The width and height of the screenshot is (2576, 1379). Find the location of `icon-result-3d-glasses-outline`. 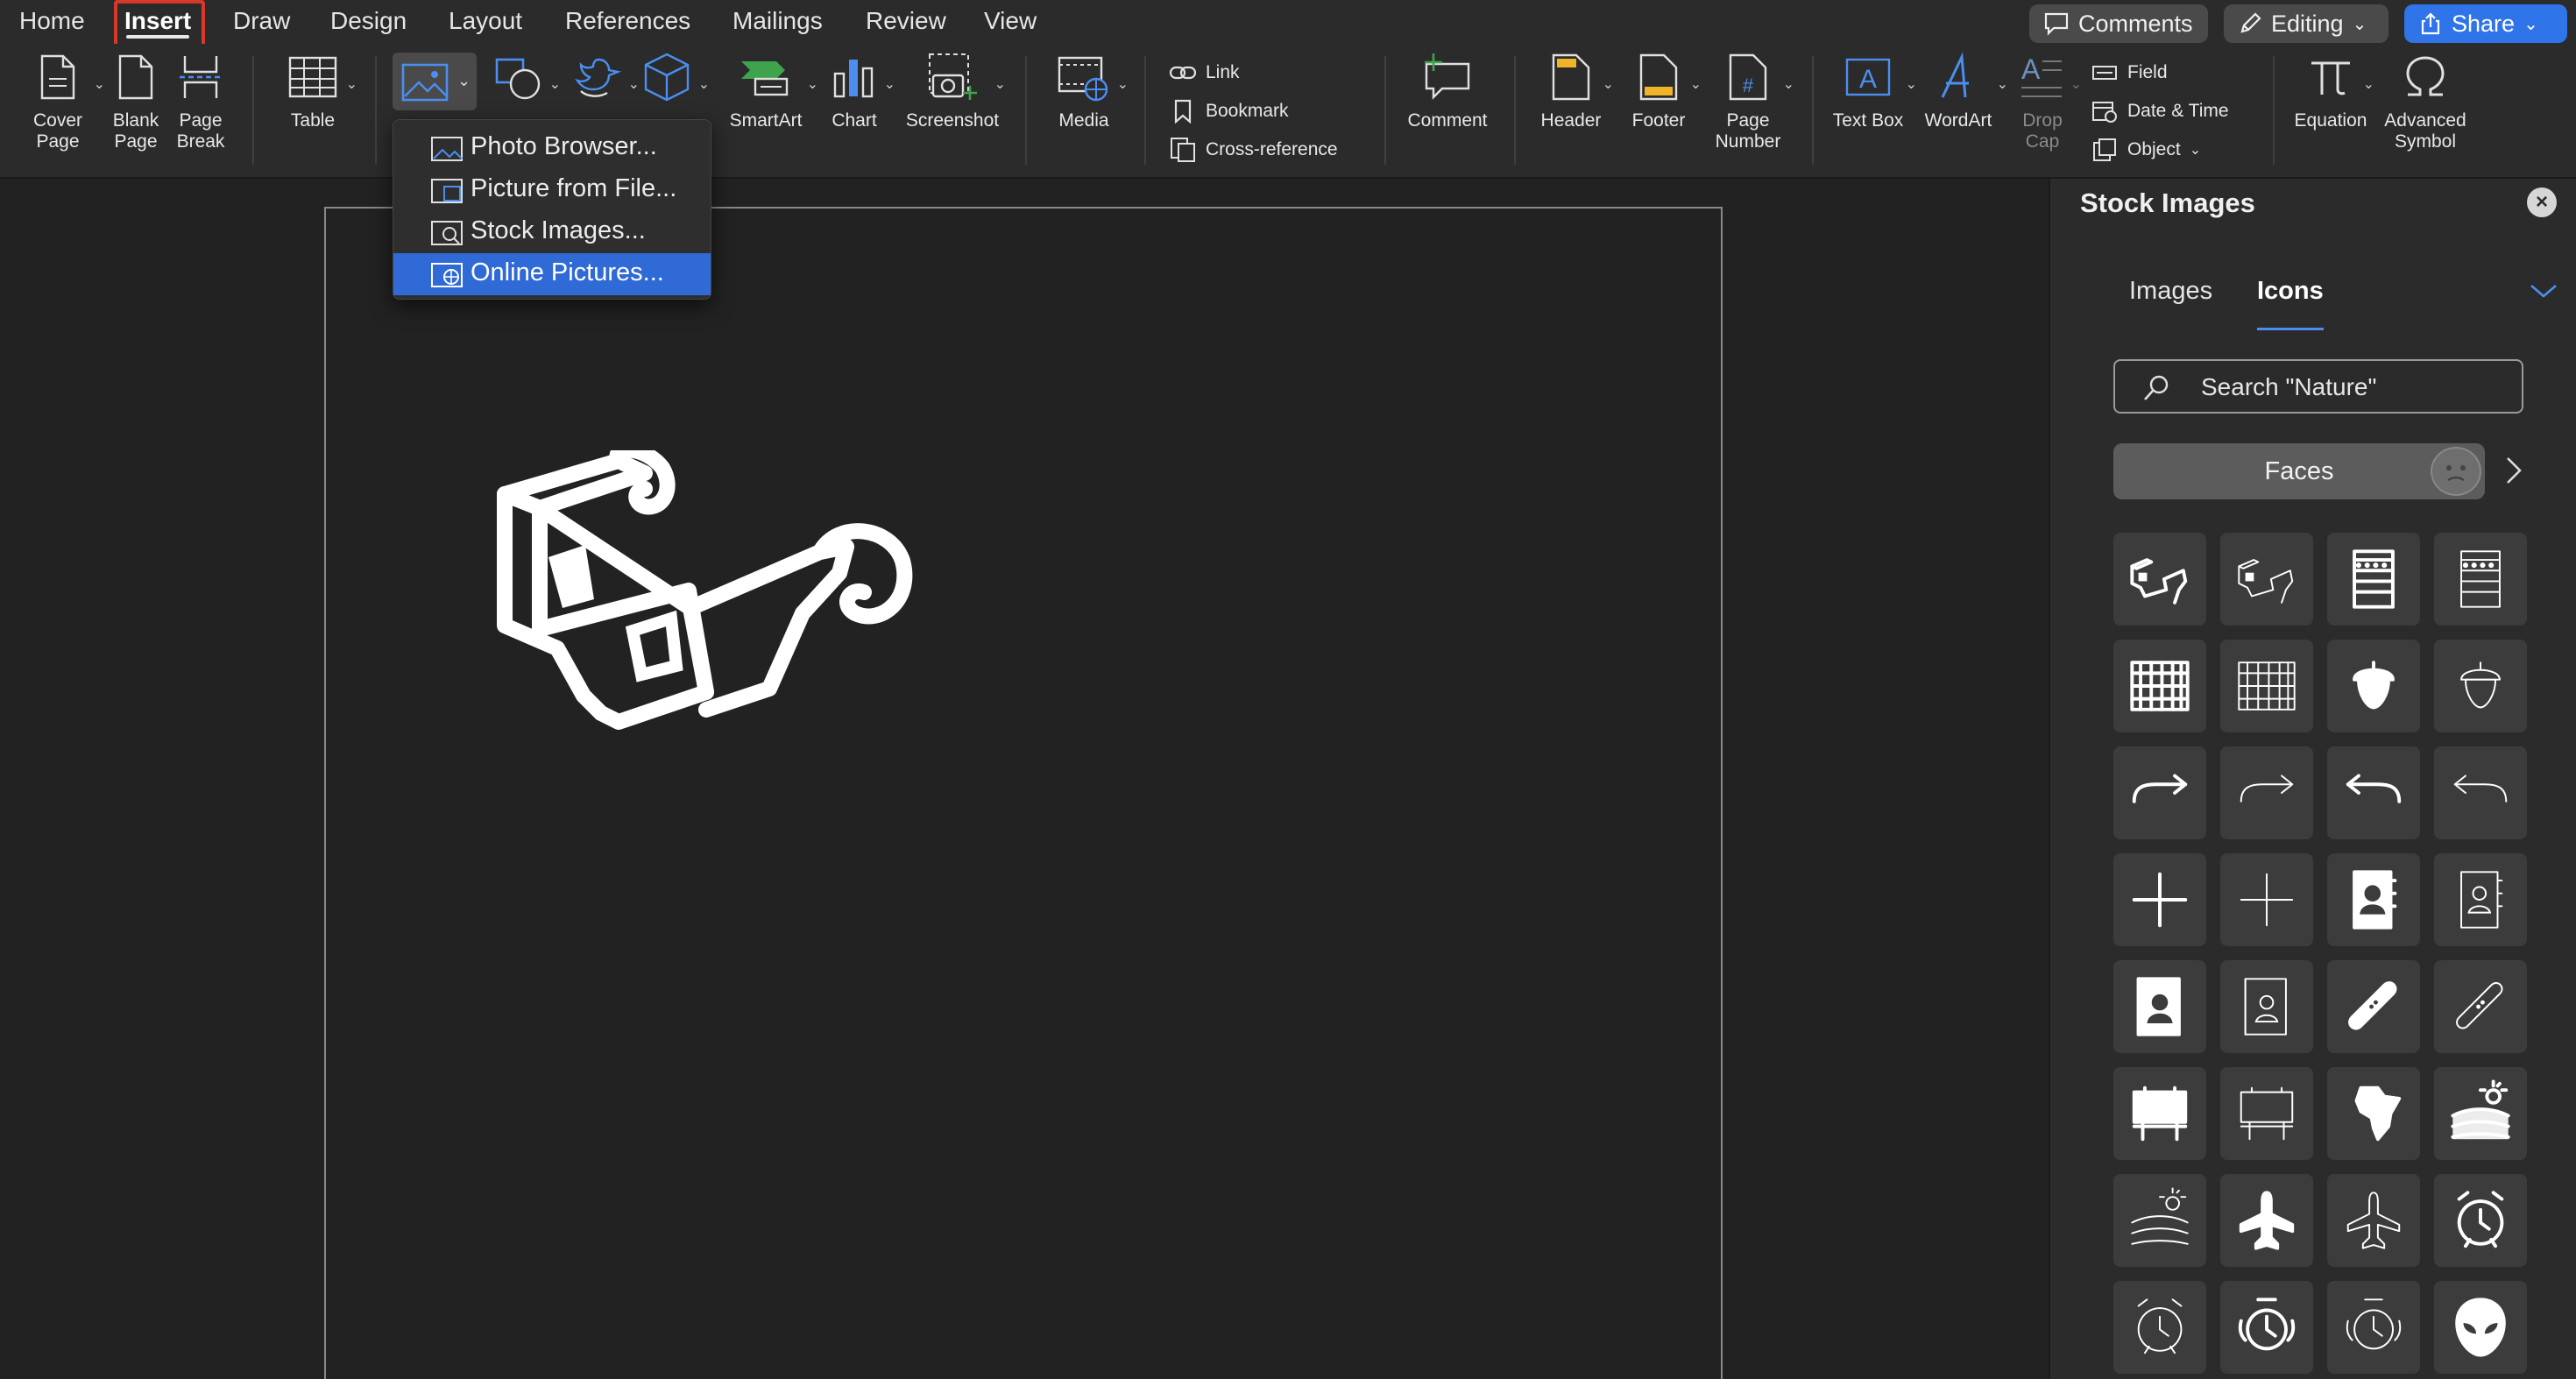

icon-result-3d-glasses-outline is located at coordinates (2266, 579).